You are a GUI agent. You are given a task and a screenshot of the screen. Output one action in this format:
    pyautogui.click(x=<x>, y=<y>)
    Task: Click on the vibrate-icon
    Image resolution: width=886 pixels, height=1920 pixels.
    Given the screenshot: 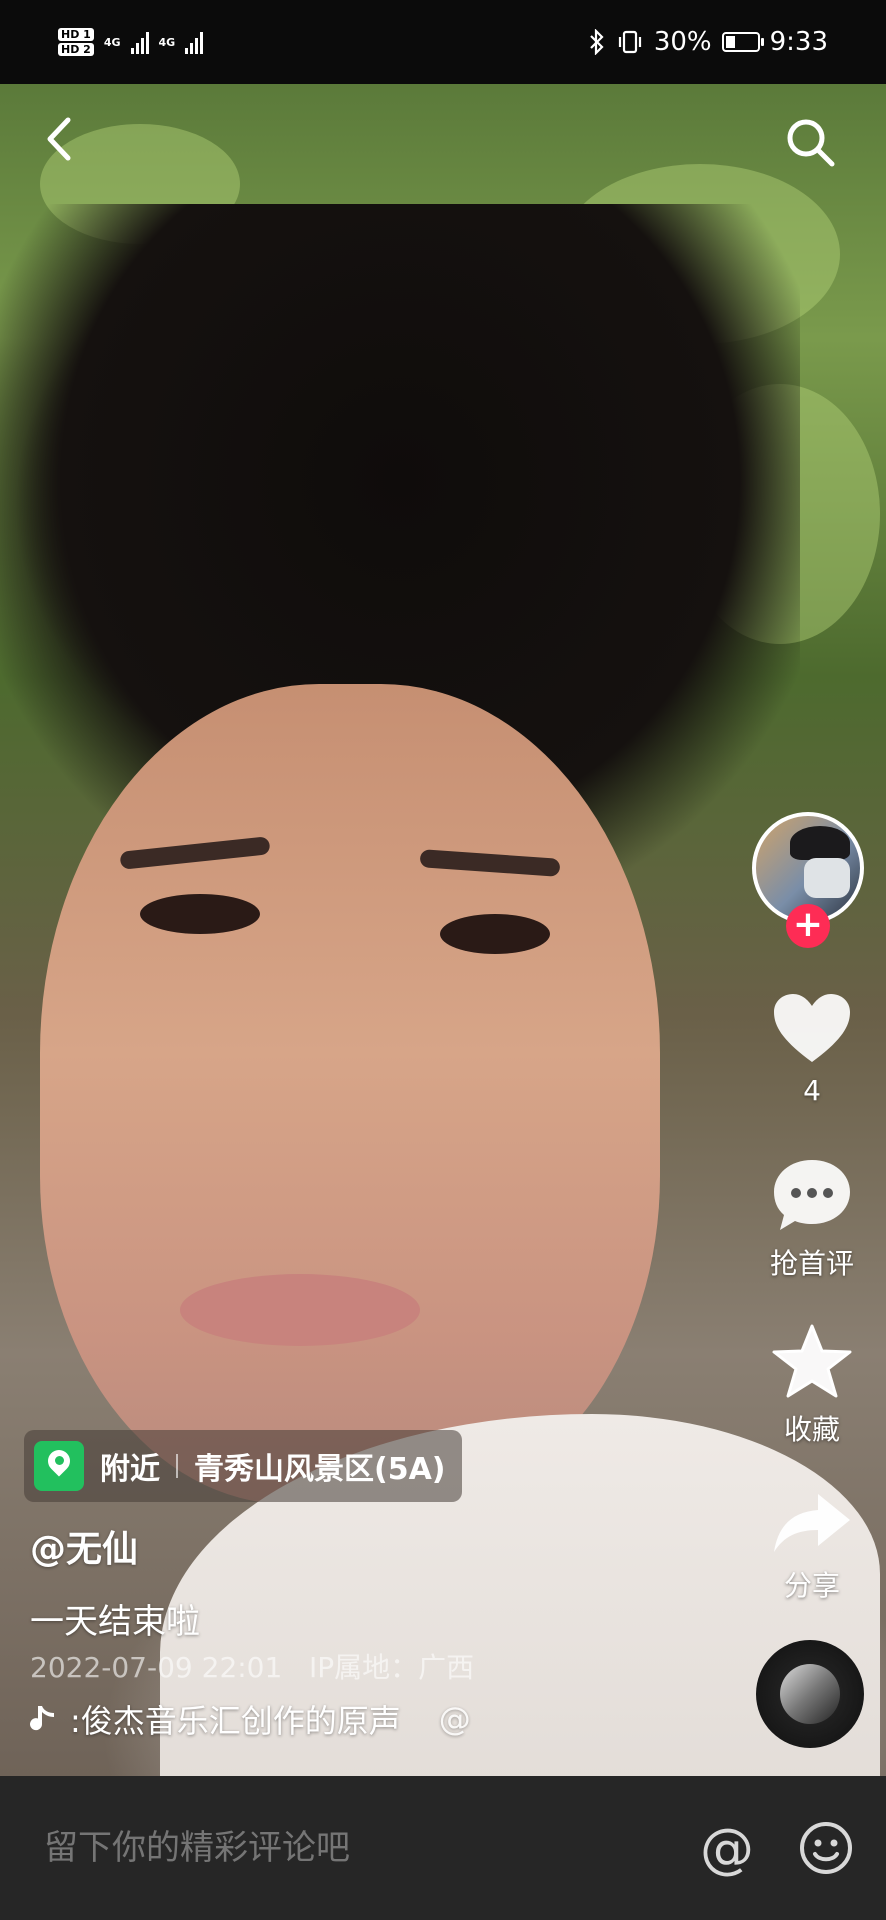 What is the action you would take?
    pyautogui.click(x=629, y=42)
    